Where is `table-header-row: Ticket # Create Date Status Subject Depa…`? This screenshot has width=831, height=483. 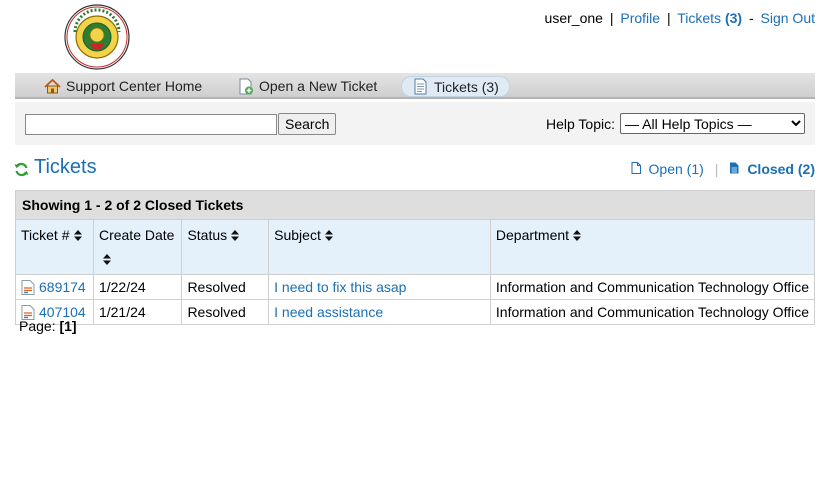
table-header-row: Ticket # Create Date Status Subject Depa… is located at coordinates (415, 247).